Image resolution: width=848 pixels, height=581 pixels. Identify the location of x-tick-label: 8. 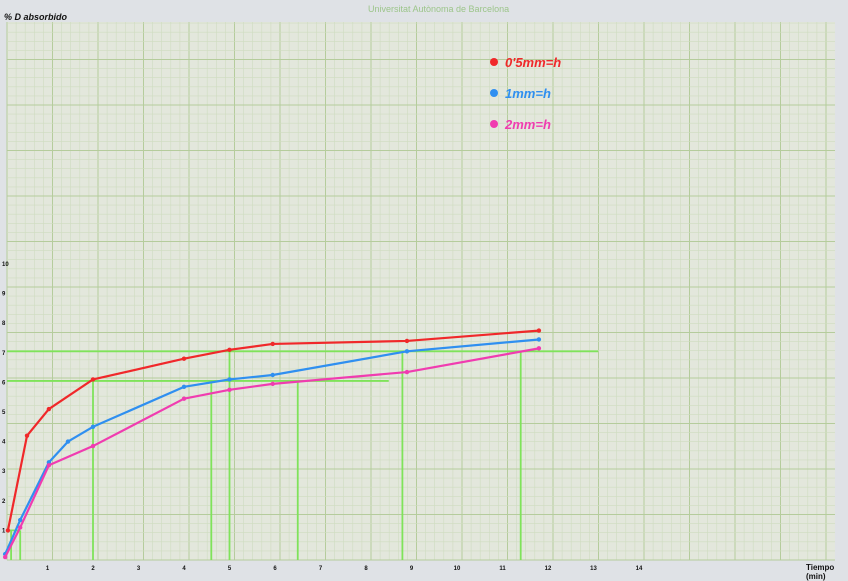
(366, 569).